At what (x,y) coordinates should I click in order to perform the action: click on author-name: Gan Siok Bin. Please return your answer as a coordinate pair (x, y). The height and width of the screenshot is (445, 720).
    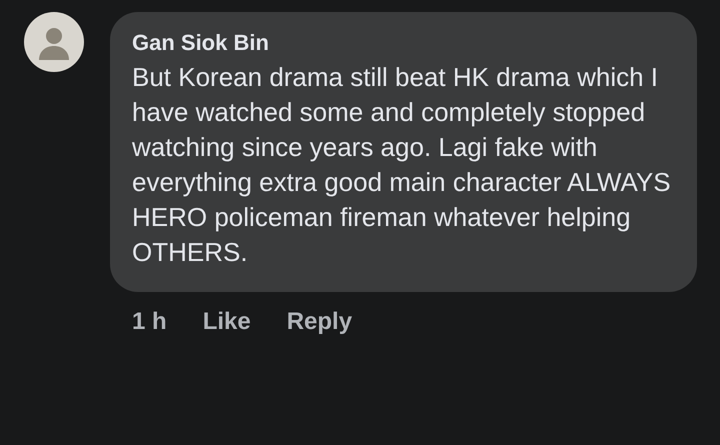
    Looking at the image, I should click on (403, 43).